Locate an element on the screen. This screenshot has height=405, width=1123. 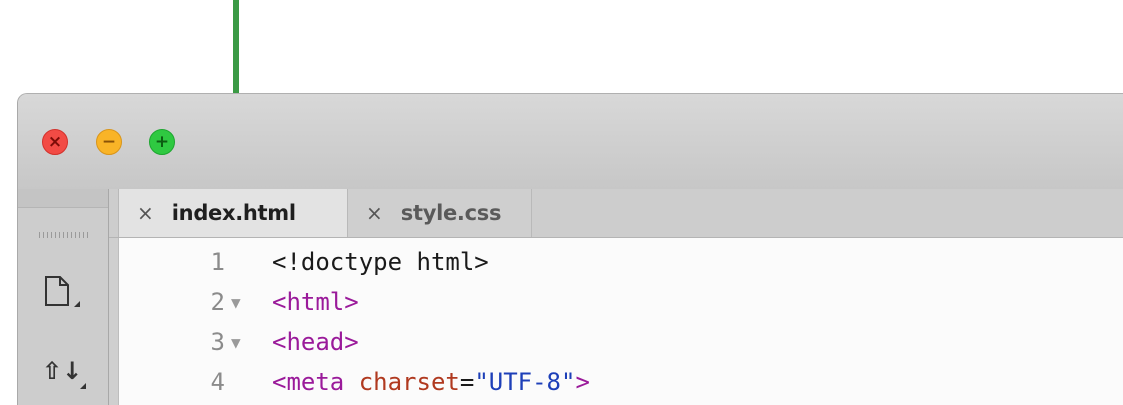
sort-icon: ⇧↓ is located at coordinates (62, 371).